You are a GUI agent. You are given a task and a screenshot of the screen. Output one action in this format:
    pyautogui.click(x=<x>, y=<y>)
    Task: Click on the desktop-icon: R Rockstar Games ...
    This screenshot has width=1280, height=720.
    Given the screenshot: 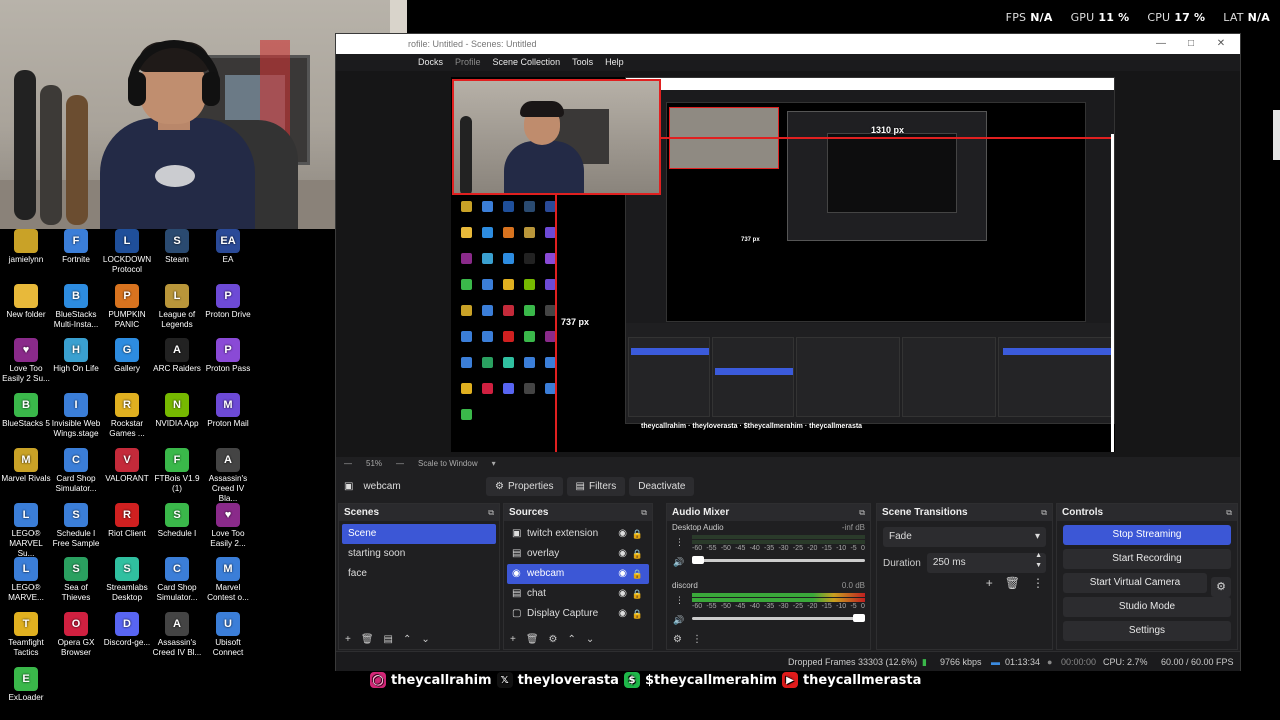 What is the action you would take?
    pyautogui.click(x=127, y=416)
    